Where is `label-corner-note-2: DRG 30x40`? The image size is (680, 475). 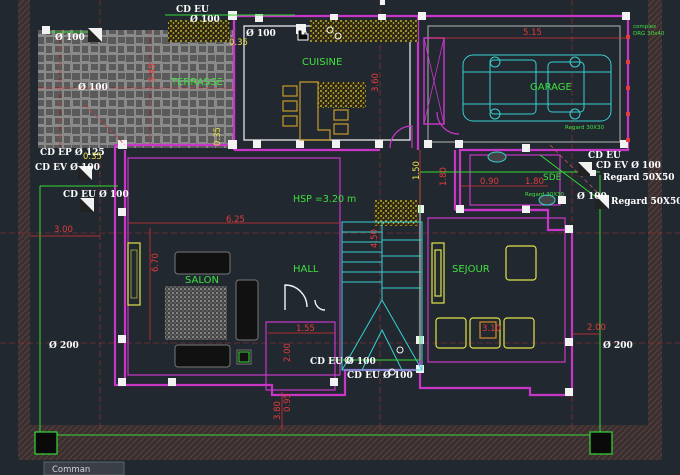
label-corner-note-2: DRG 30x40 is located at coordinates (649, 34).